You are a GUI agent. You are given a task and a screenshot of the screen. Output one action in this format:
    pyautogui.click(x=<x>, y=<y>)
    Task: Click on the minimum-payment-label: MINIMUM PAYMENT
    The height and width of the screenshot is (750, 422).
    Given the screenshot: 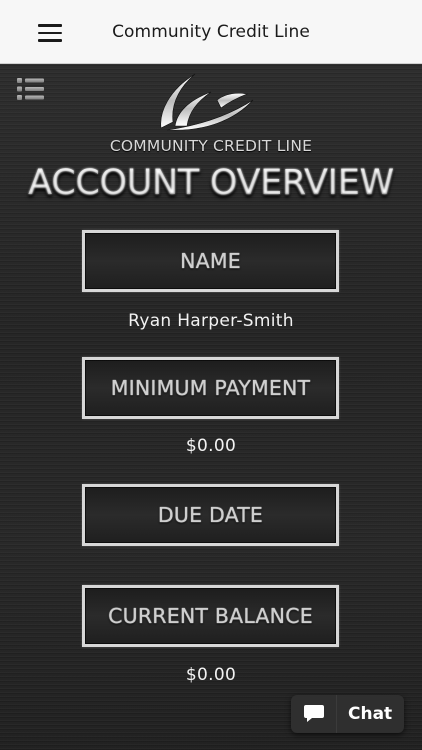 What is the action you would take?
    pyautogui.click(x=210, y=388)
    